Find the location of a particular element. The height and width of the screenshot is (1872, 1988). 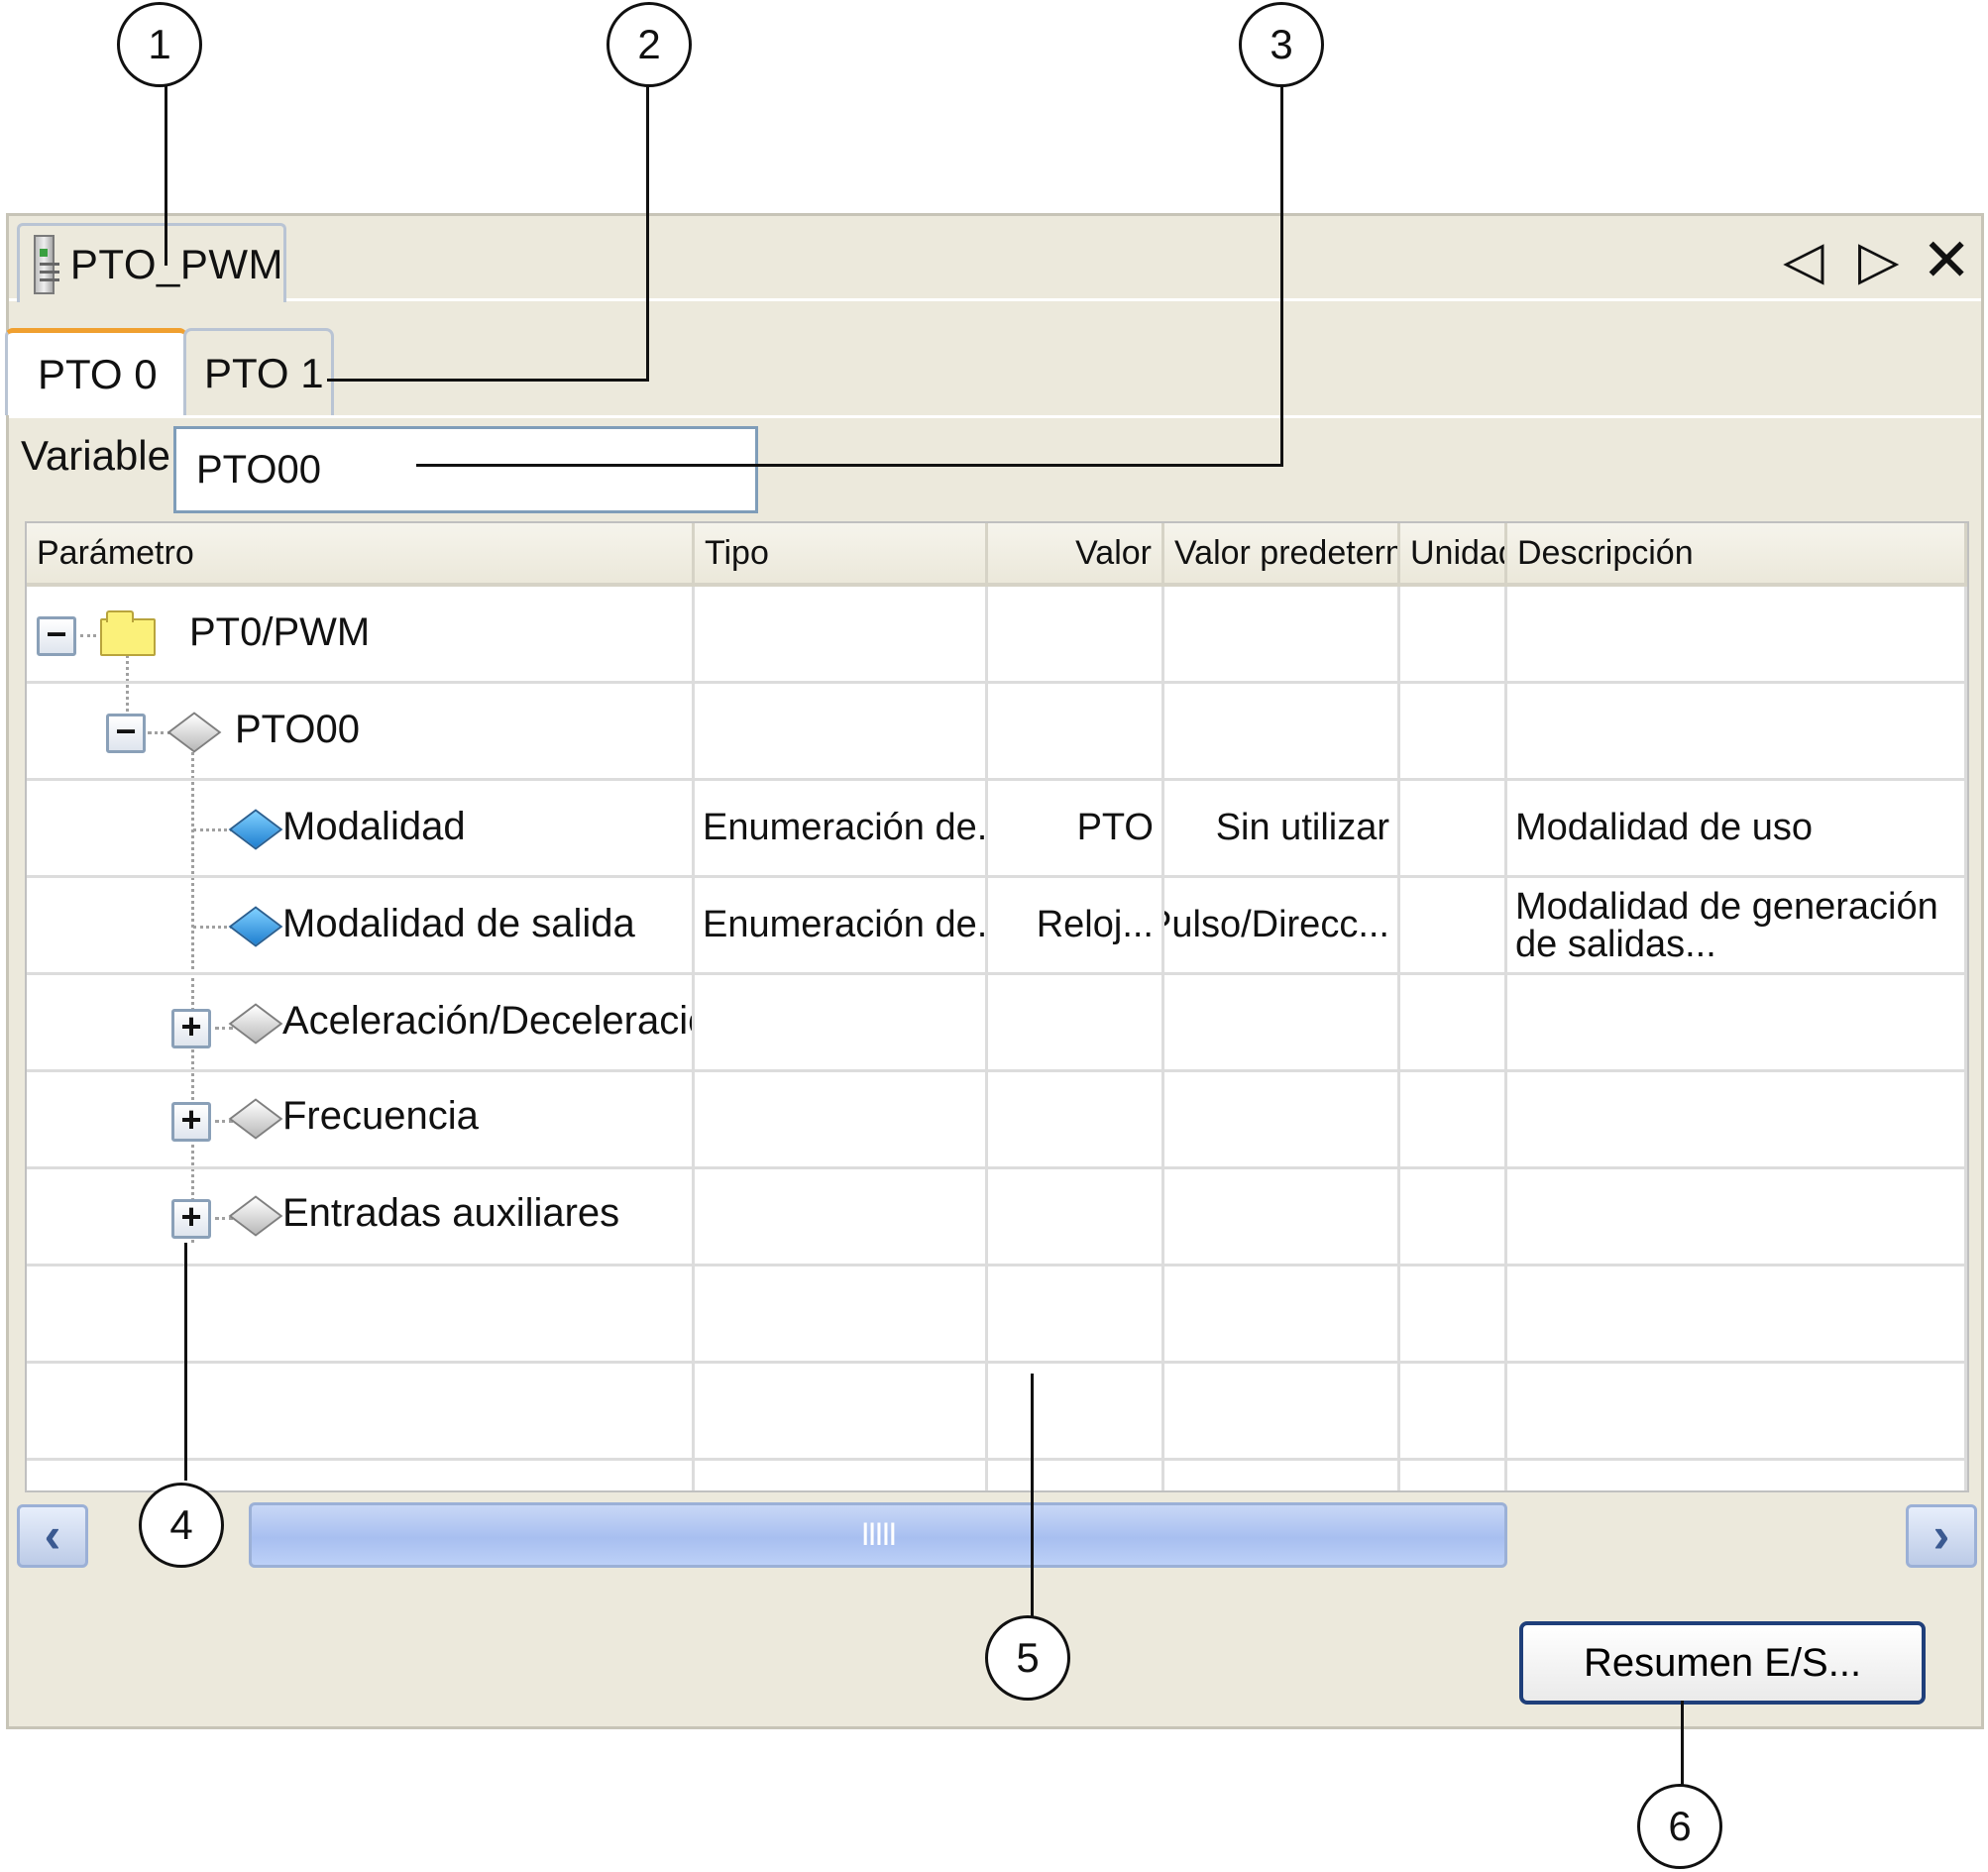

scroll-left-button: ‹ is located at coordinates (52, 1536).